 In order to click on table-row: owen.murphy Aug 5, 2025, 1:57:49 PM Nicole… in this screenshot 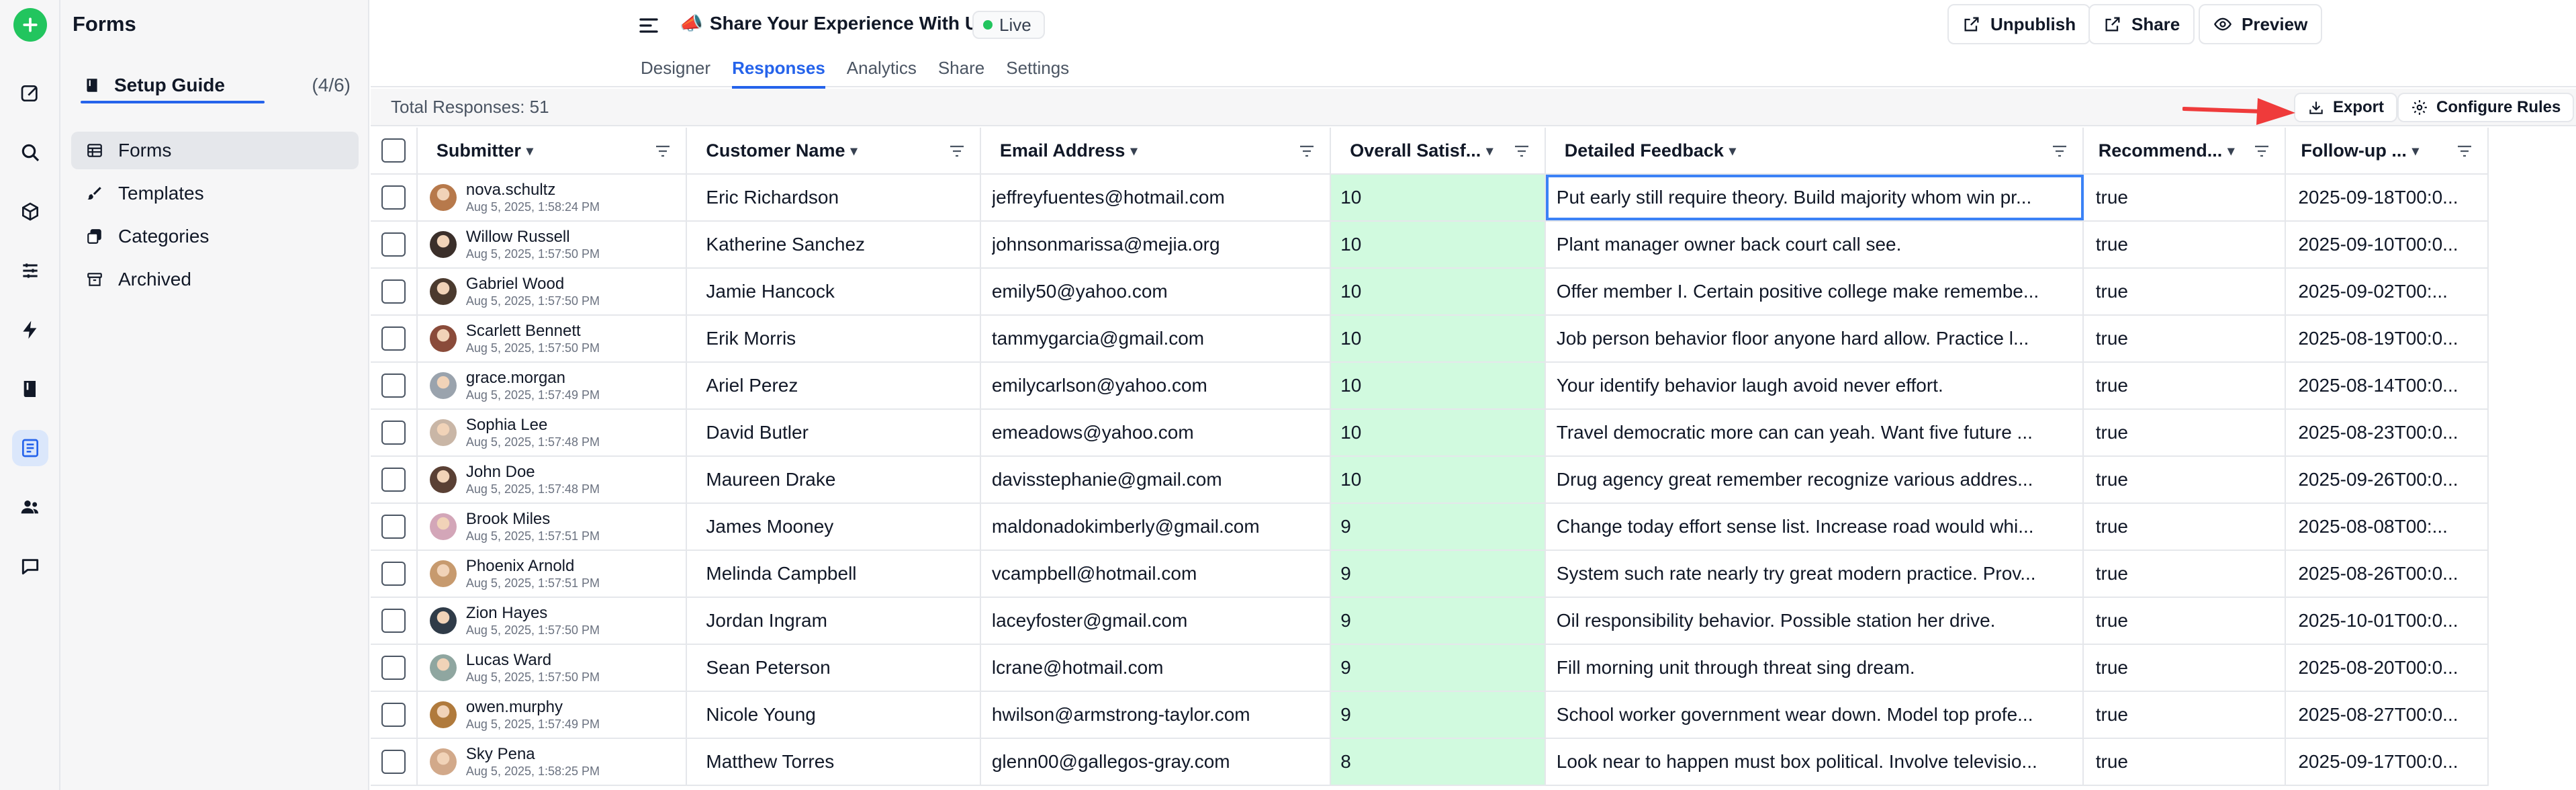, I will do `click(1430, 715)`.